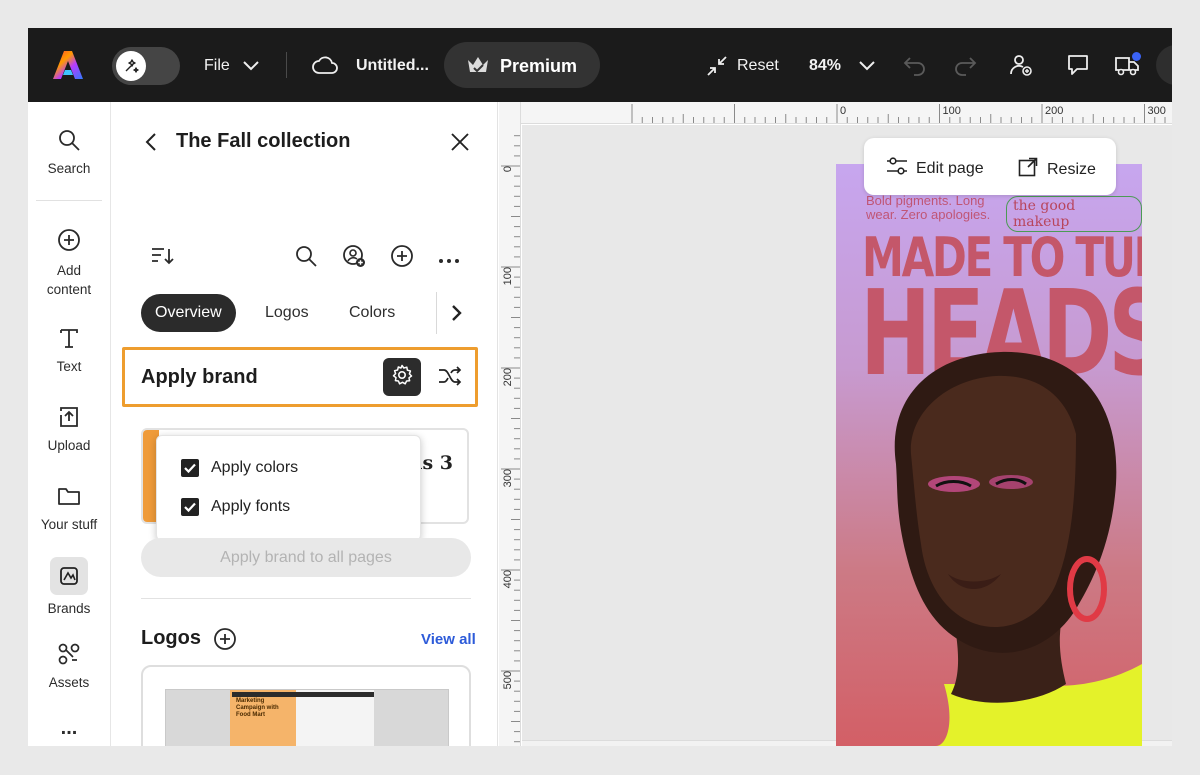 The width and height of the screenshot is (1200, 775). I want to click on section-divider, so click(306, 598).